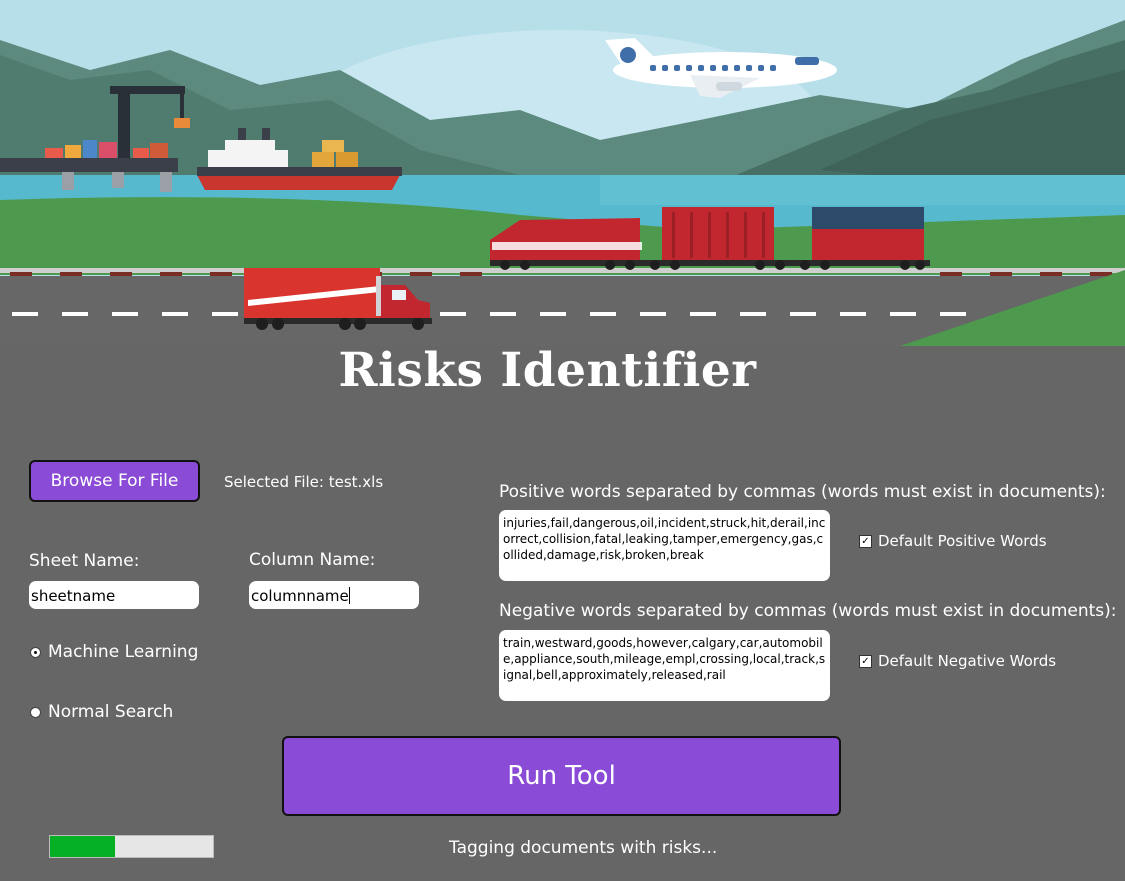  I want to click on sheet-name-input: sheetname, so click(114, 595).